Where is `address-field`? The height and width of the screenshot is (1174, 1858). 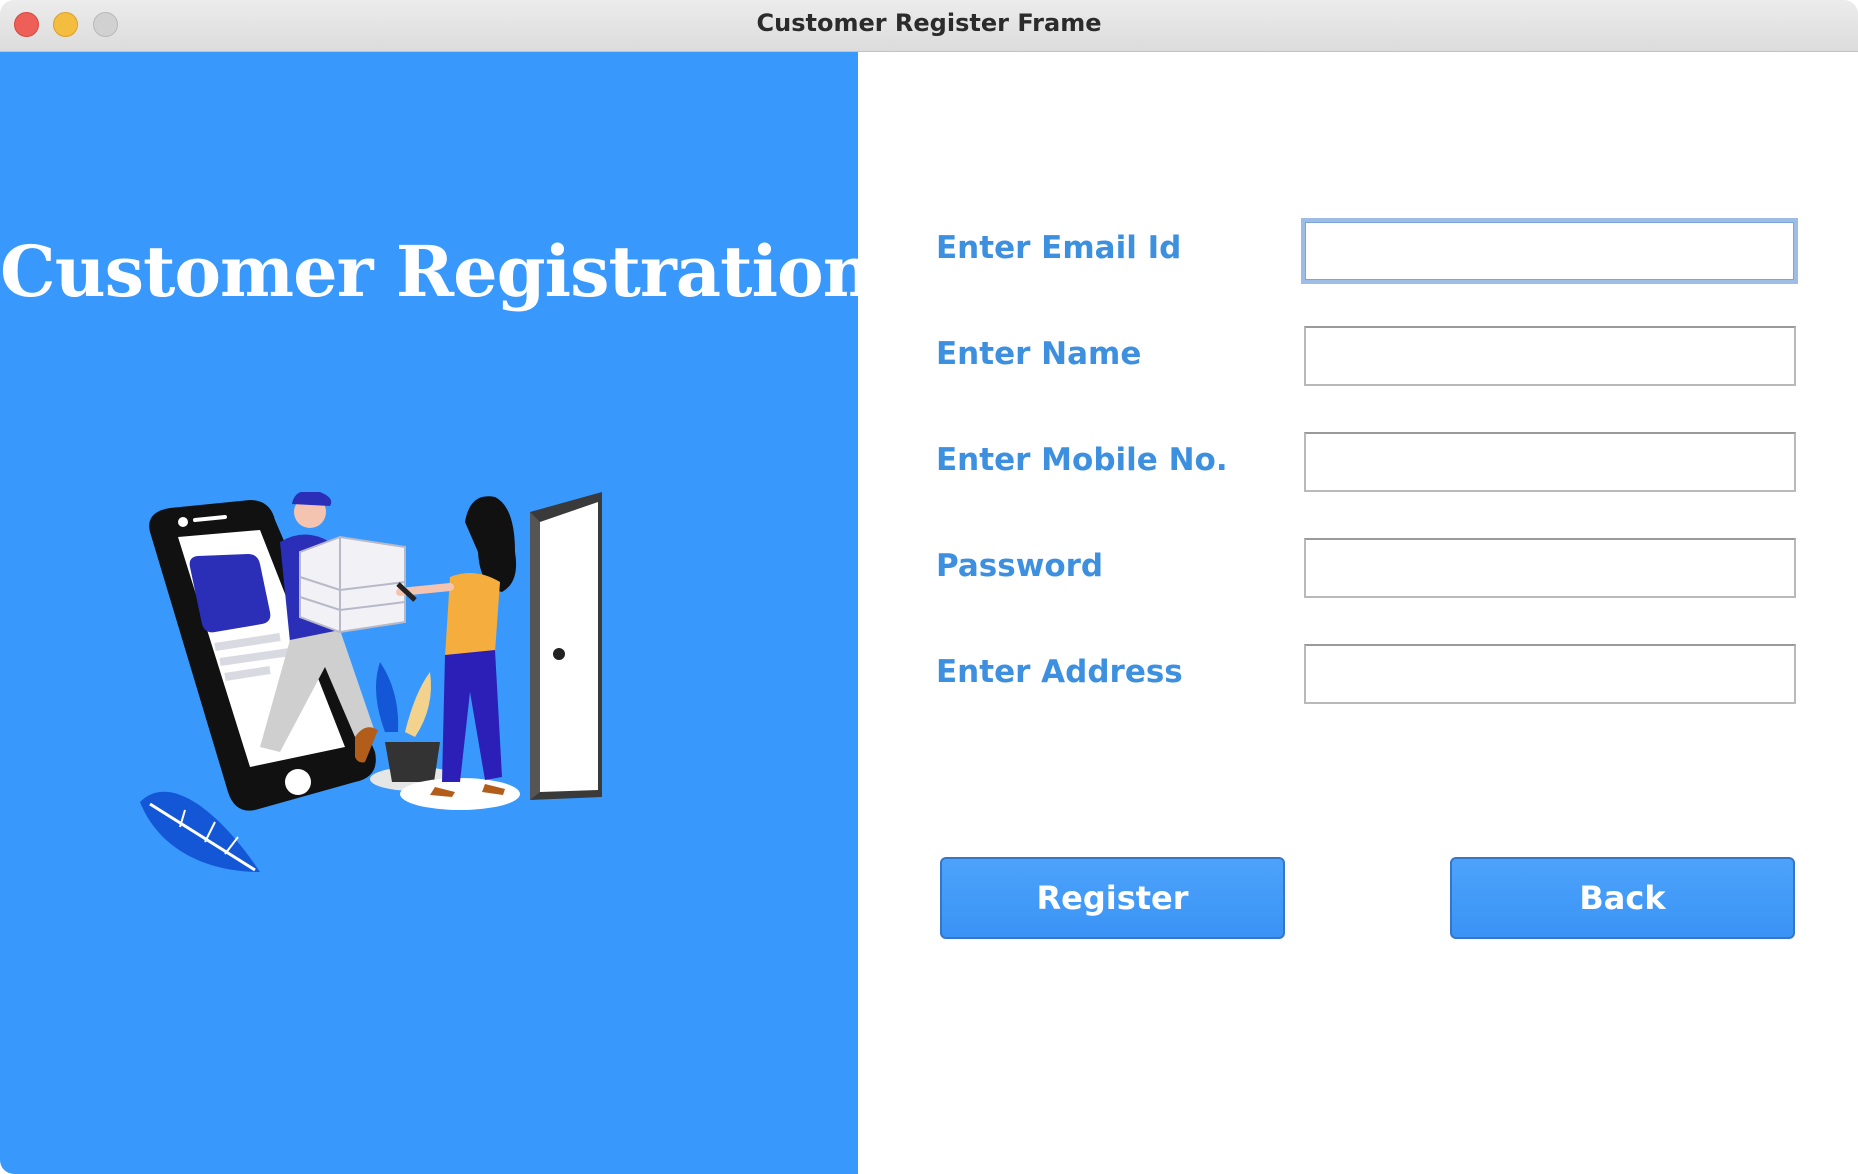 address-field is located at coordinates (1550, 674).